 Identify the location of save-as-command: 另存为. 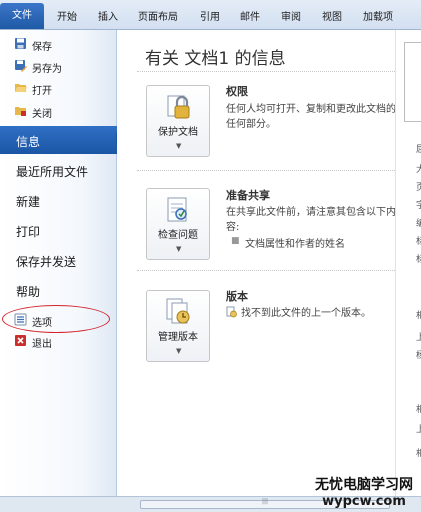
(56, 66).